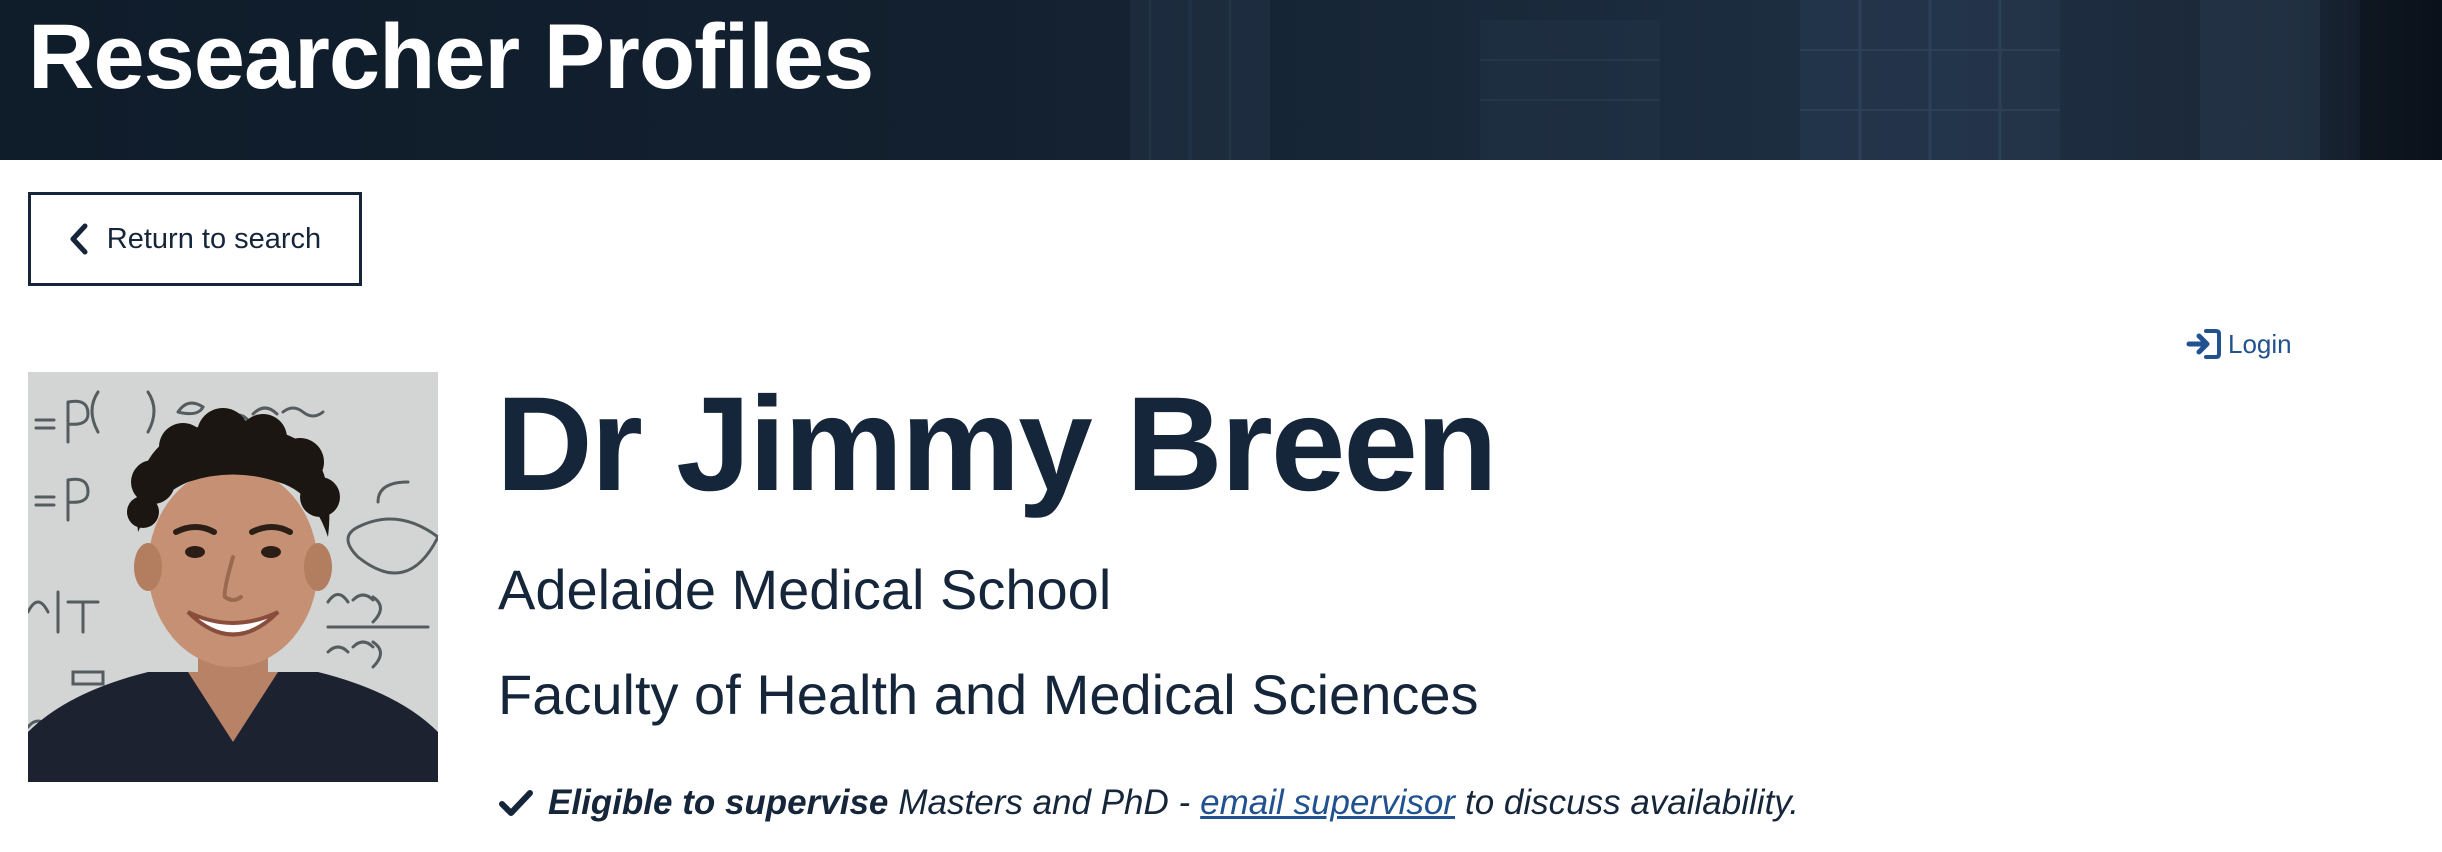 The image size is (2442, 852). What do you see at coordinates (1327, 803) in the screenshot?
I see `email-supervisor-link: email supervisor` at bounding box center [1327, 803].